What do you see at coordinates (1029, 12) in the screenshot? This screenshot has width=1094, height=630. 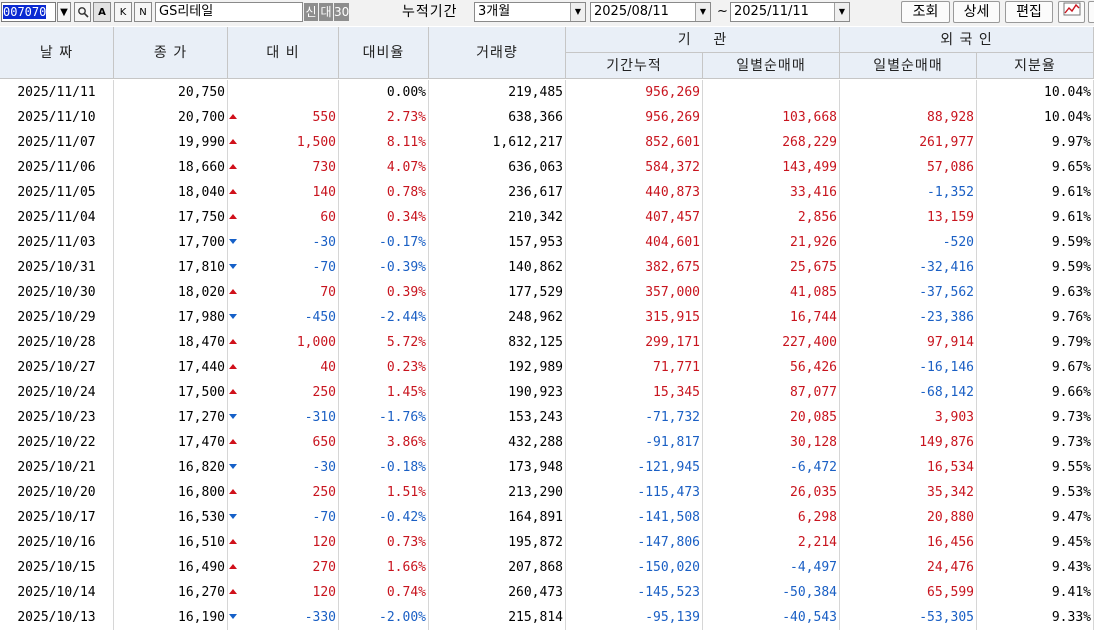 I see `edit-button: 편집` at bounding box center [1029, 12].